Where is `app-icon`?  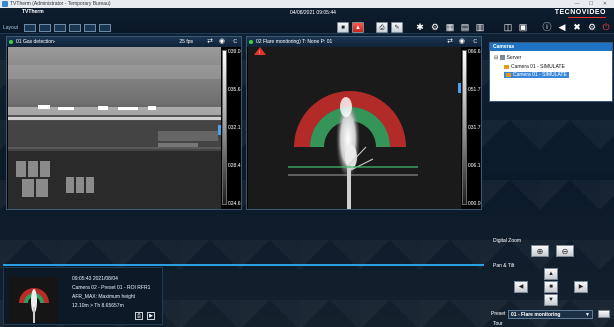 app-icon is located at coordinates (5, 4).